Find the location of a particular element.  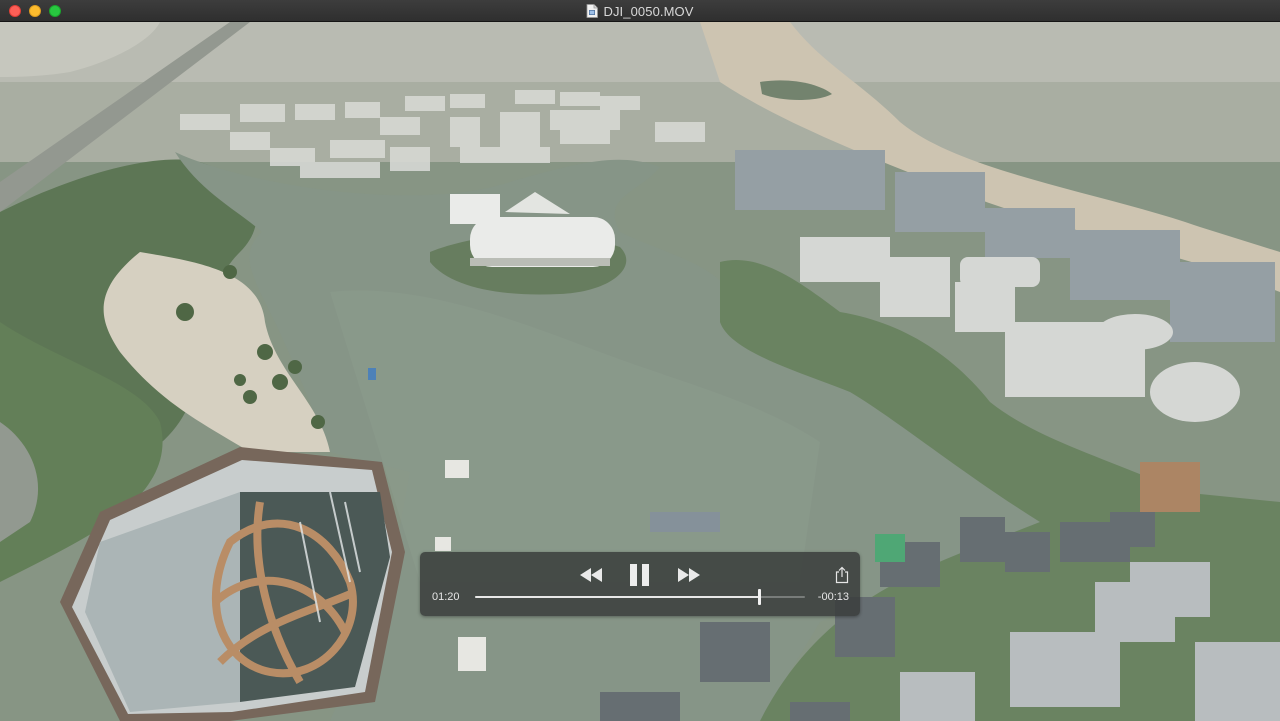

window-title-group: DJI_0050.MOV is located at coordinates (640, 11).